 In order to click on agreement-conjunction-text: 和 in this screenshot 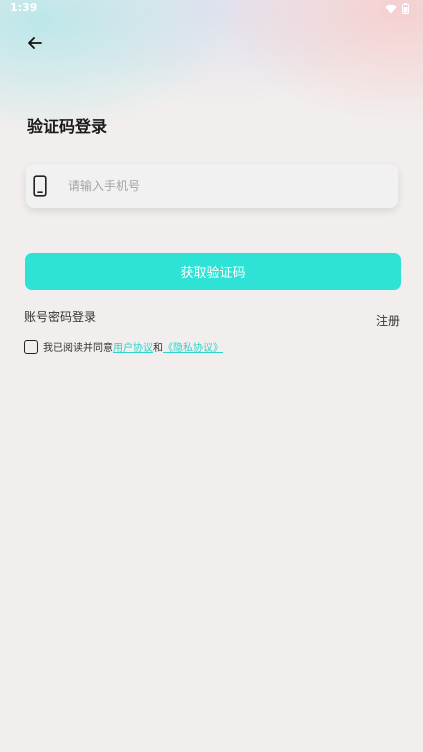, I will do `click(158, 348)`.